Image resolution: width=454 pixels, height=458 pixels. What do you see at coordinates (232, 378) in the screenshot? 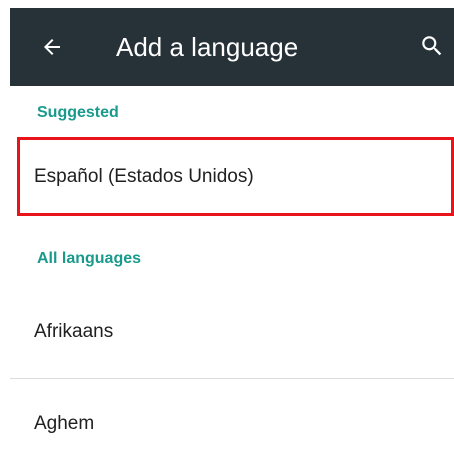
I see `list-divider` at bounding box center [232, 378].